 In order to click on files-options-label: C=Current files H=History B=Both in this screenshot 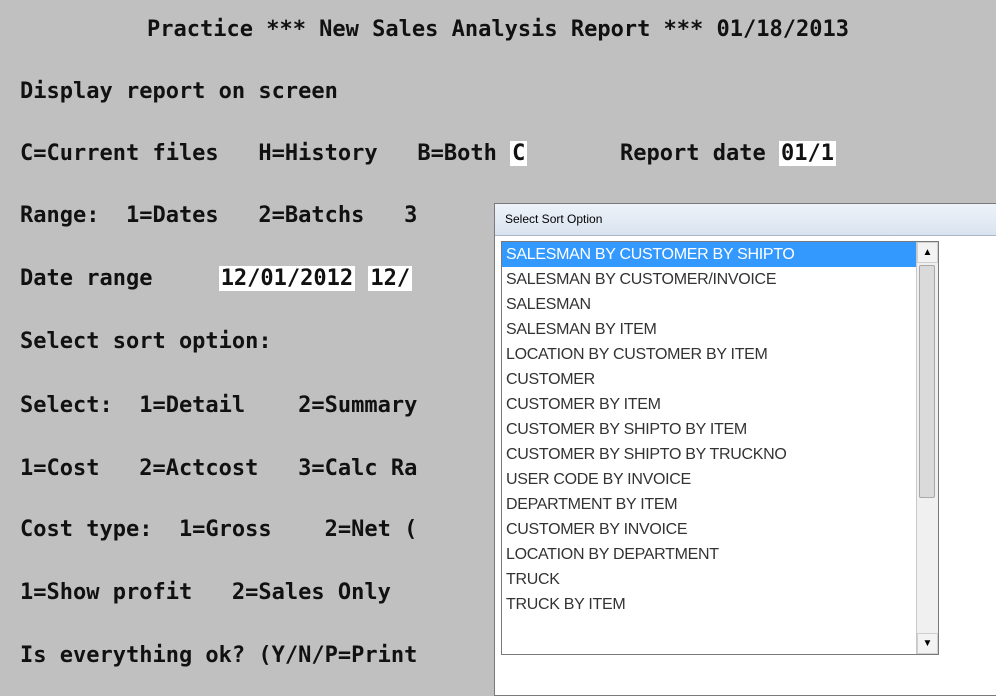, I will do `click(265, 153)`.